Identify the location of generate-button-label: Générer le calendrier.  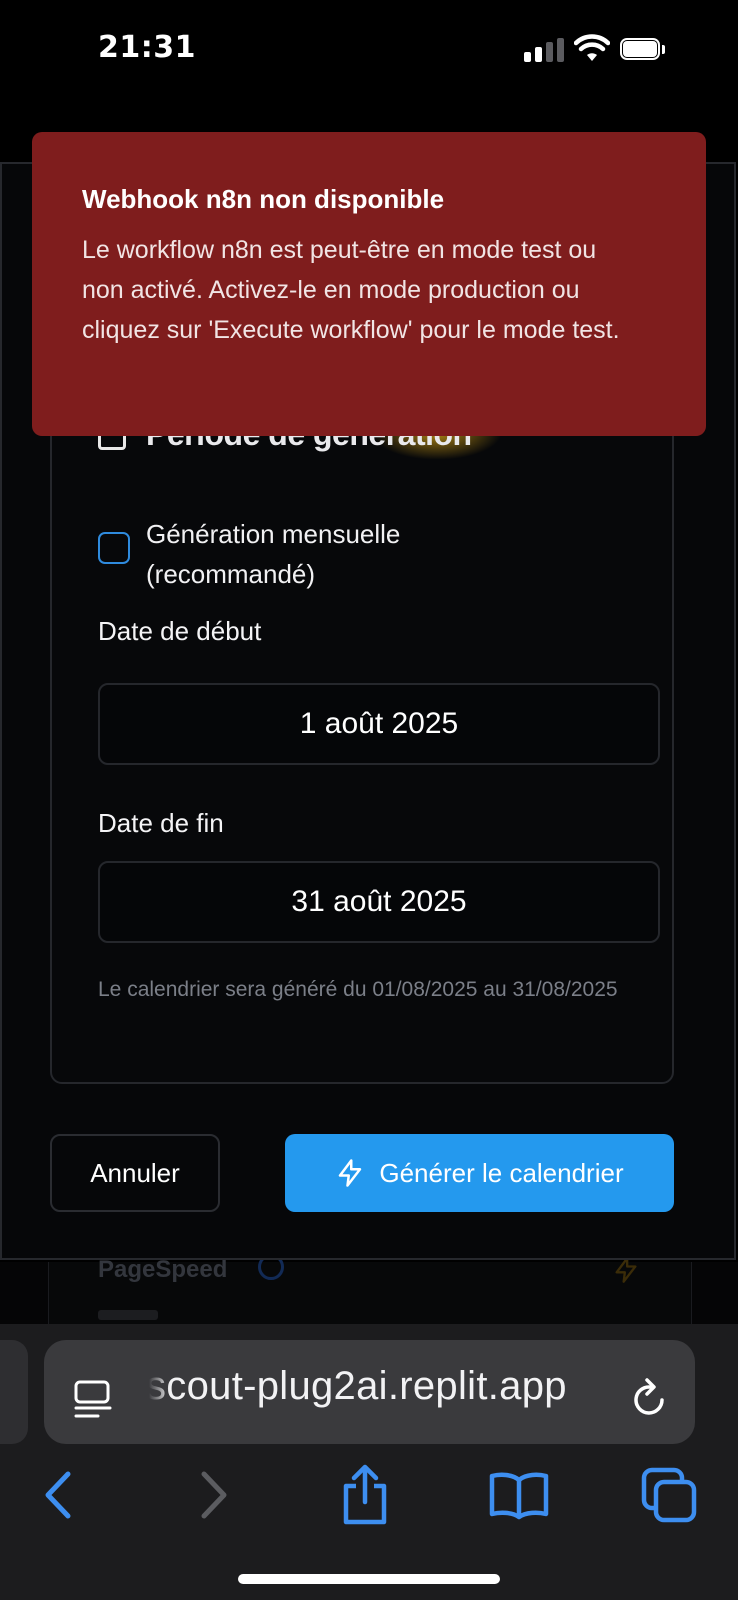
(501, 1172).